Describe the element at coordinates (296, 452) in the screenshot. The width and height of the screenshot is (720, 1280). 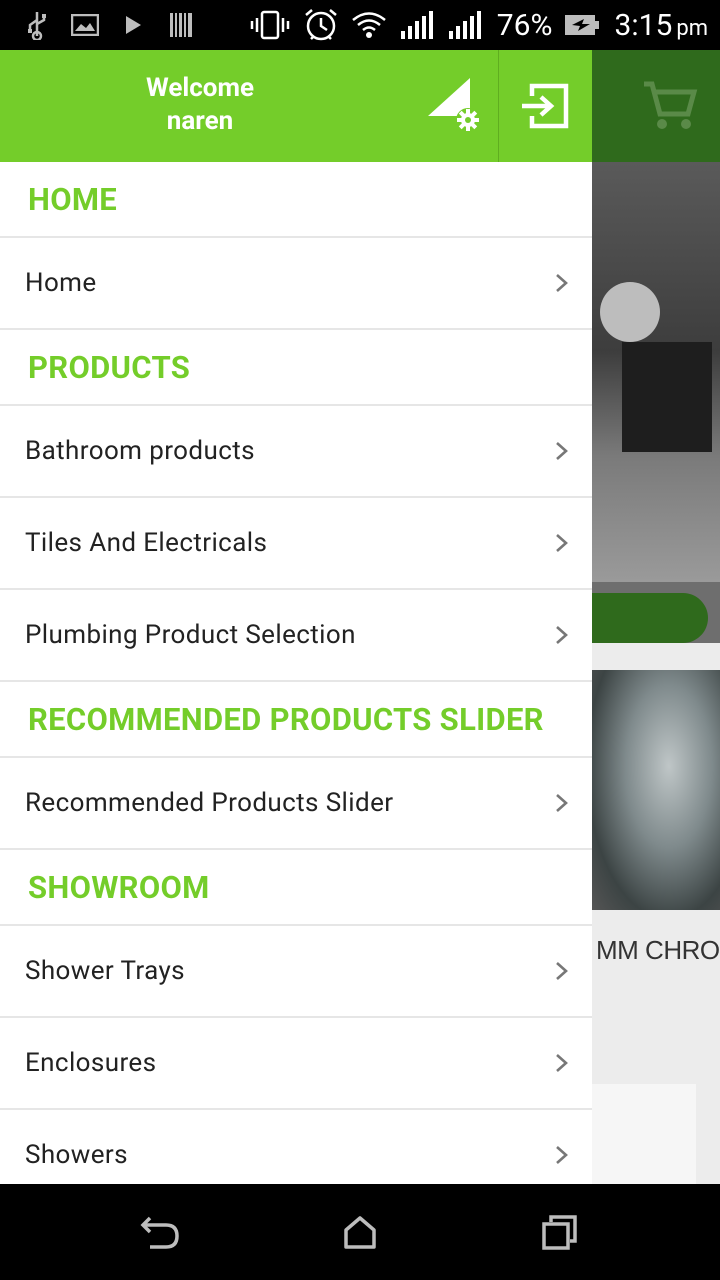
I see `menu-item-bathroom-products: Bathroom products` at that location.